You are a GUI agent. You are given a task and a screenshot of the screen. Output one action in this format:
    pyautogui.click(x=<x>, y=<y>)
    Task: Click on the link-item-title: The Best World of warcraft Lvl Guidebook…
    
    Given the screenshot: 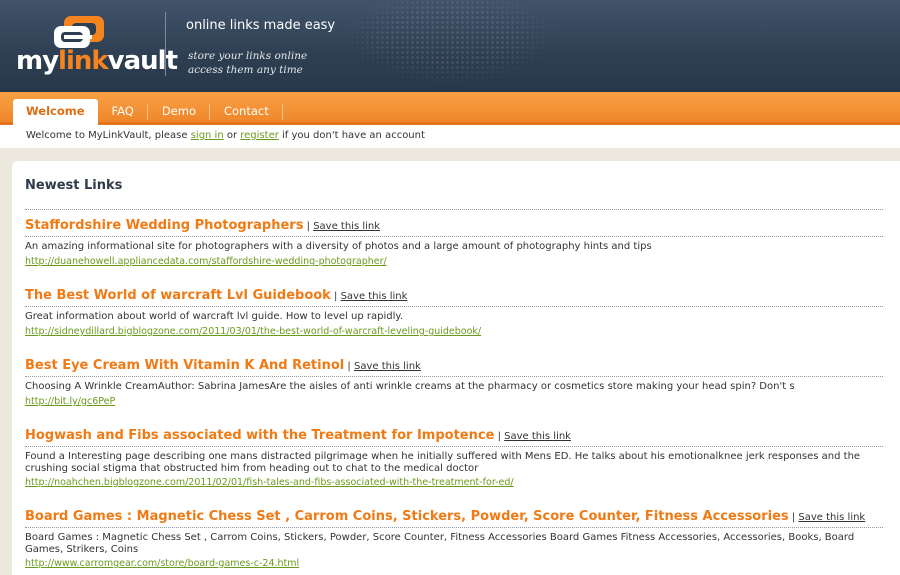 What is the action you would take?
    pyautogui.click(x=216, y=295)
    